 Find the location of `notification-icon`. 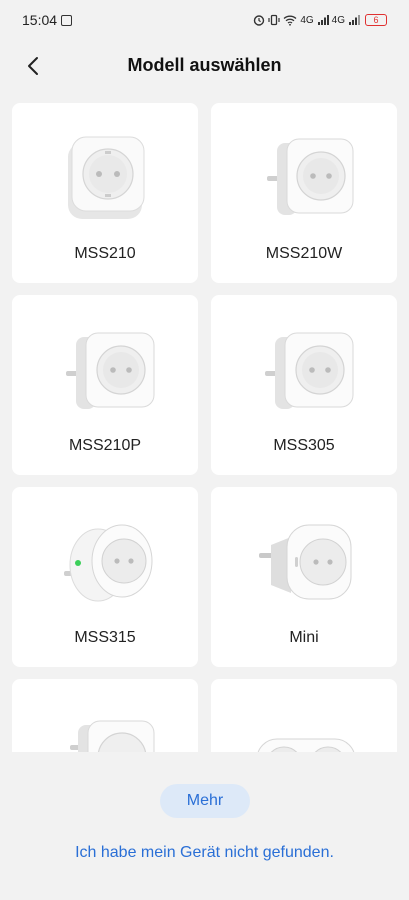

notification-icon is located at coordinates (67, 20).